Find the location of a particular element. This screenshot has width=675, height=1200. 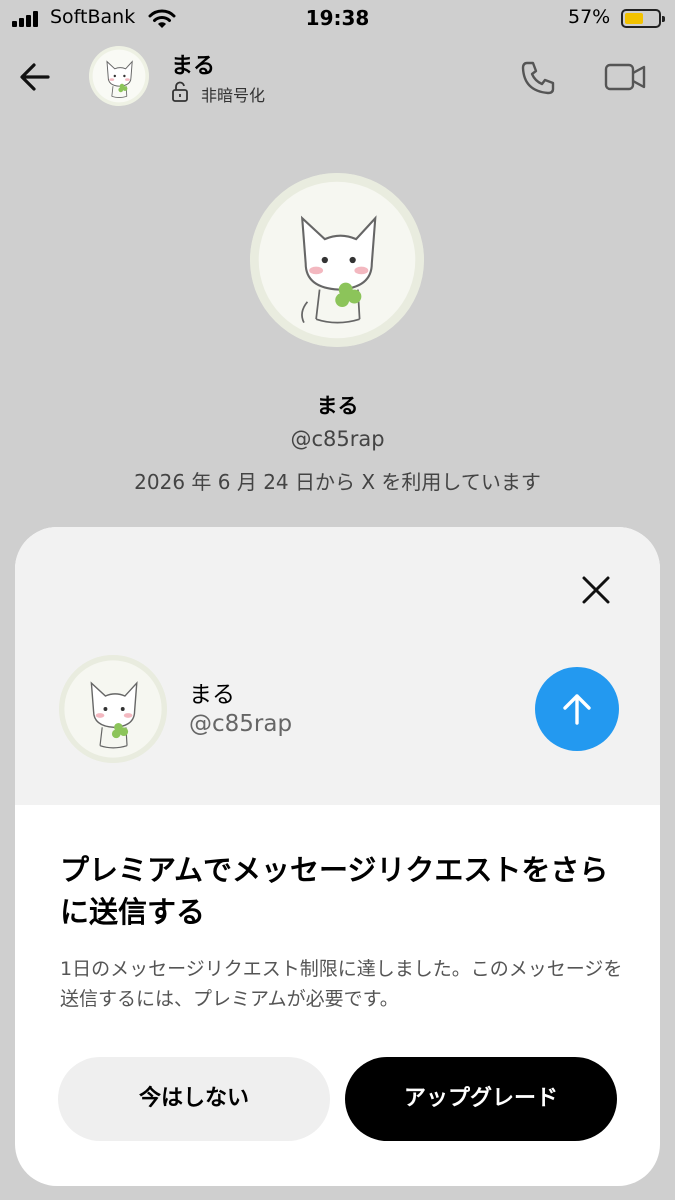

close-icon is located at coordinates (596, 590).